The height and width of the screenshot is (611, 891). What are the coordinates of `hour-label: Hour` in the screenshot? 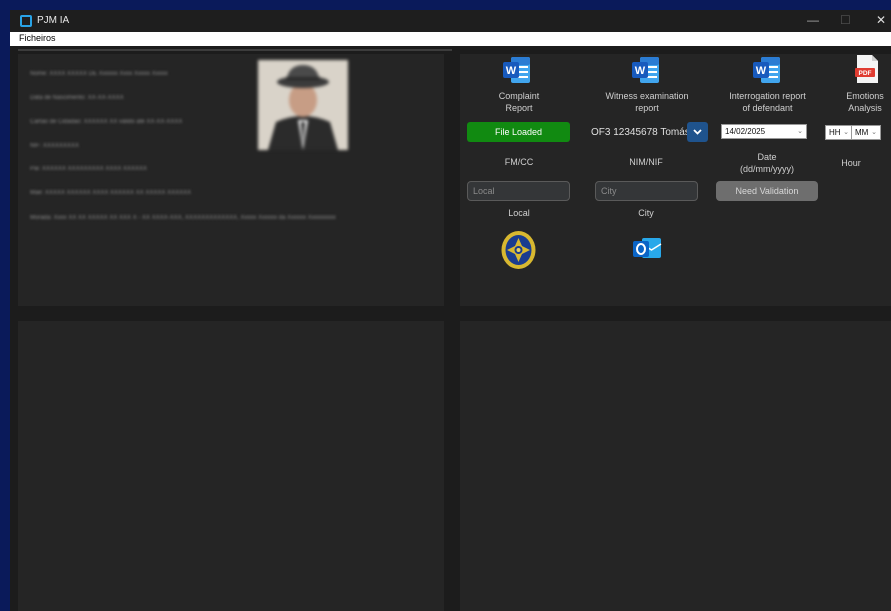 It's located at (851, 163).